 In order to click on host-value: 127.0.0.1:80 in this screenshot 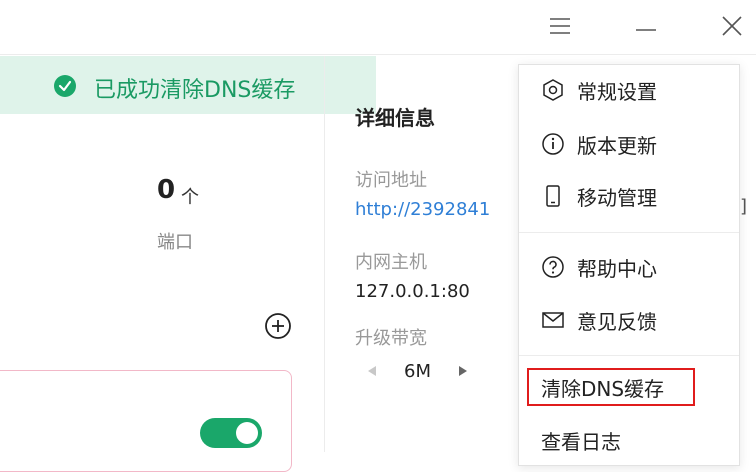, I will do `click(412, 291)`.